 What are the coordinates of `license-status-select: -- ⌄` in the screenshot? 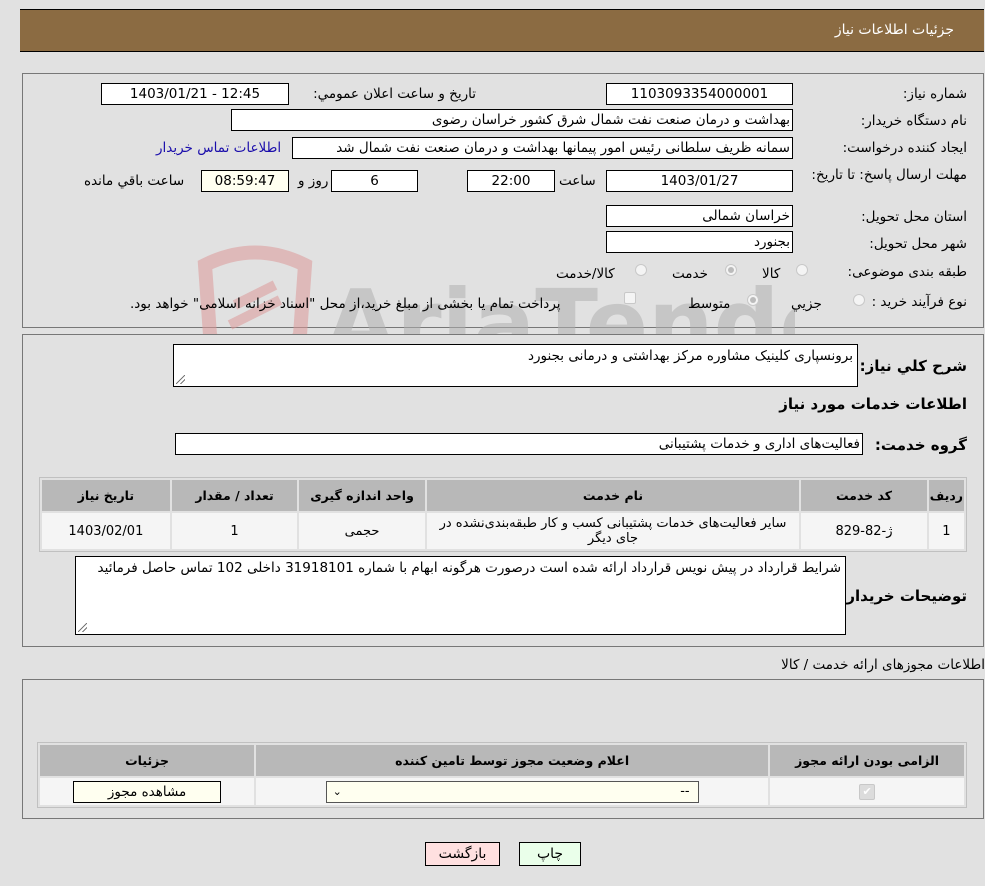 It's located at (512, 791).